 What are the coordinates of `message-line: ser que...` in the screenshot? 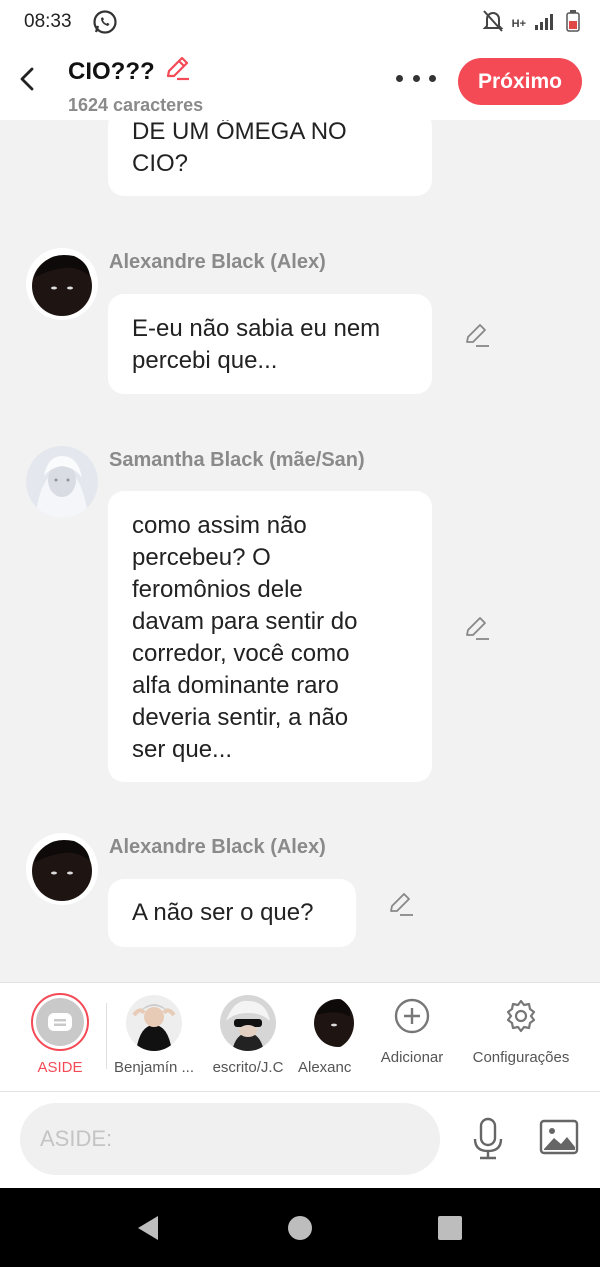 It's located at (182, 749).